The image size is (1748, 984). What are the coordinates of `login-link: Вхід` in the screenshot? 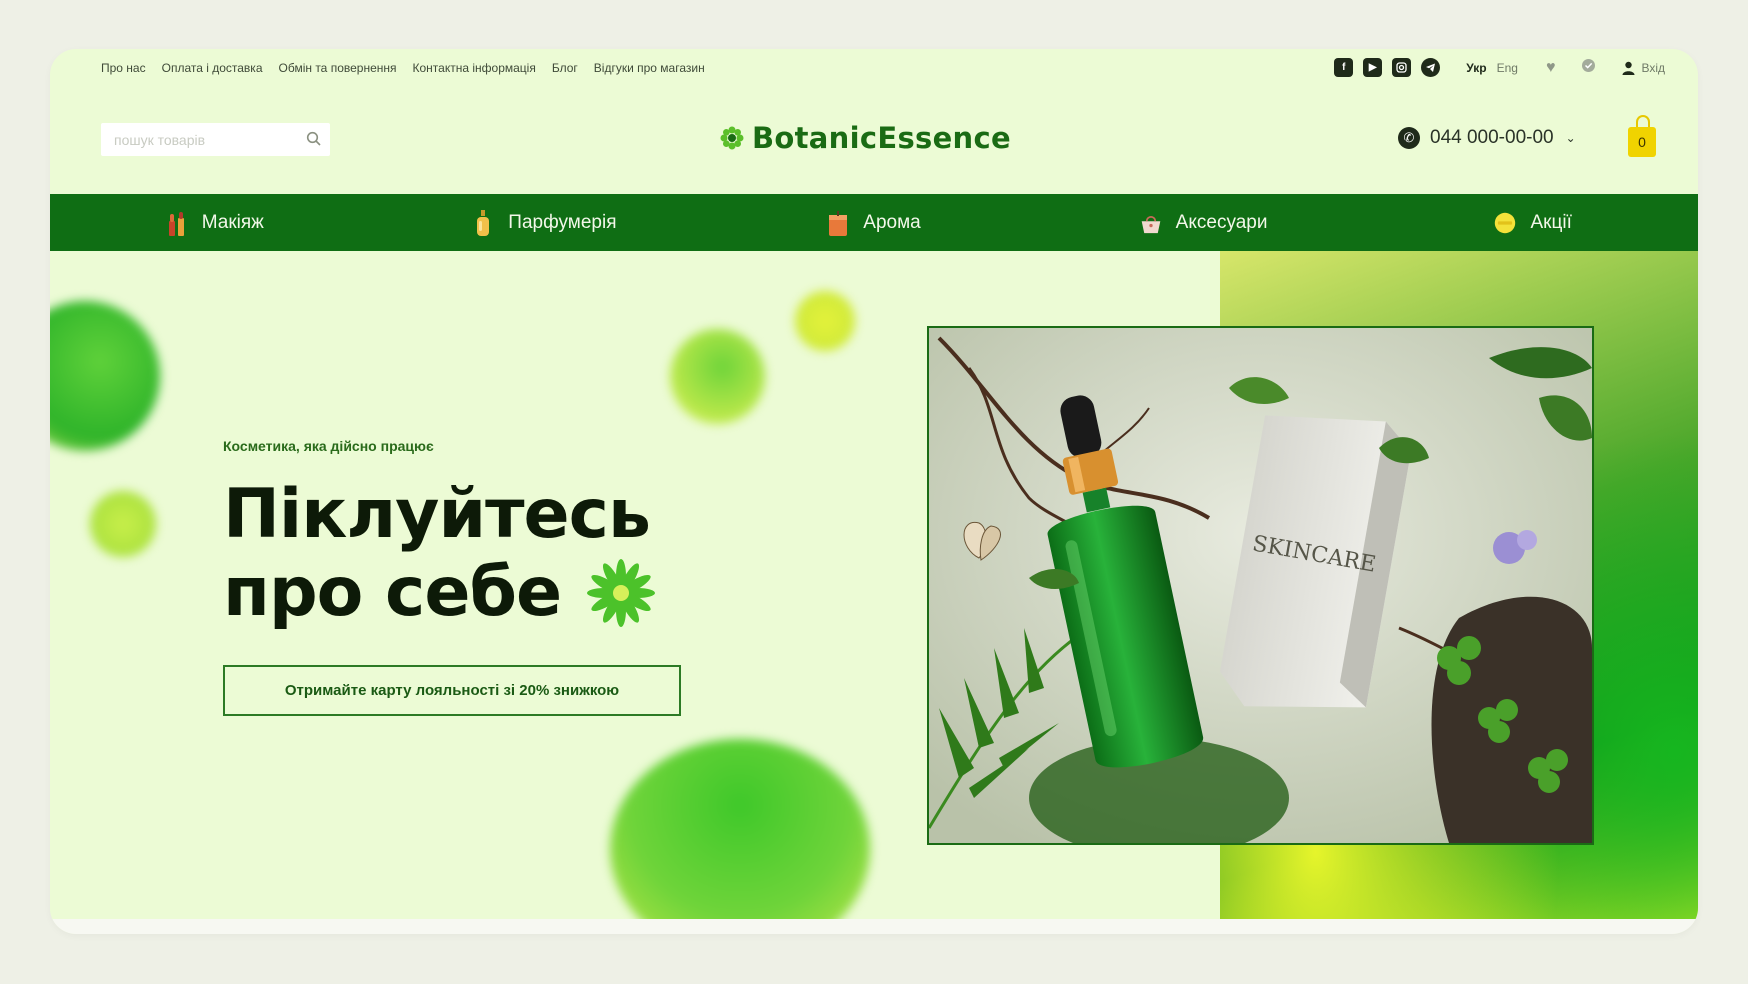 It's located at (1643, 68).